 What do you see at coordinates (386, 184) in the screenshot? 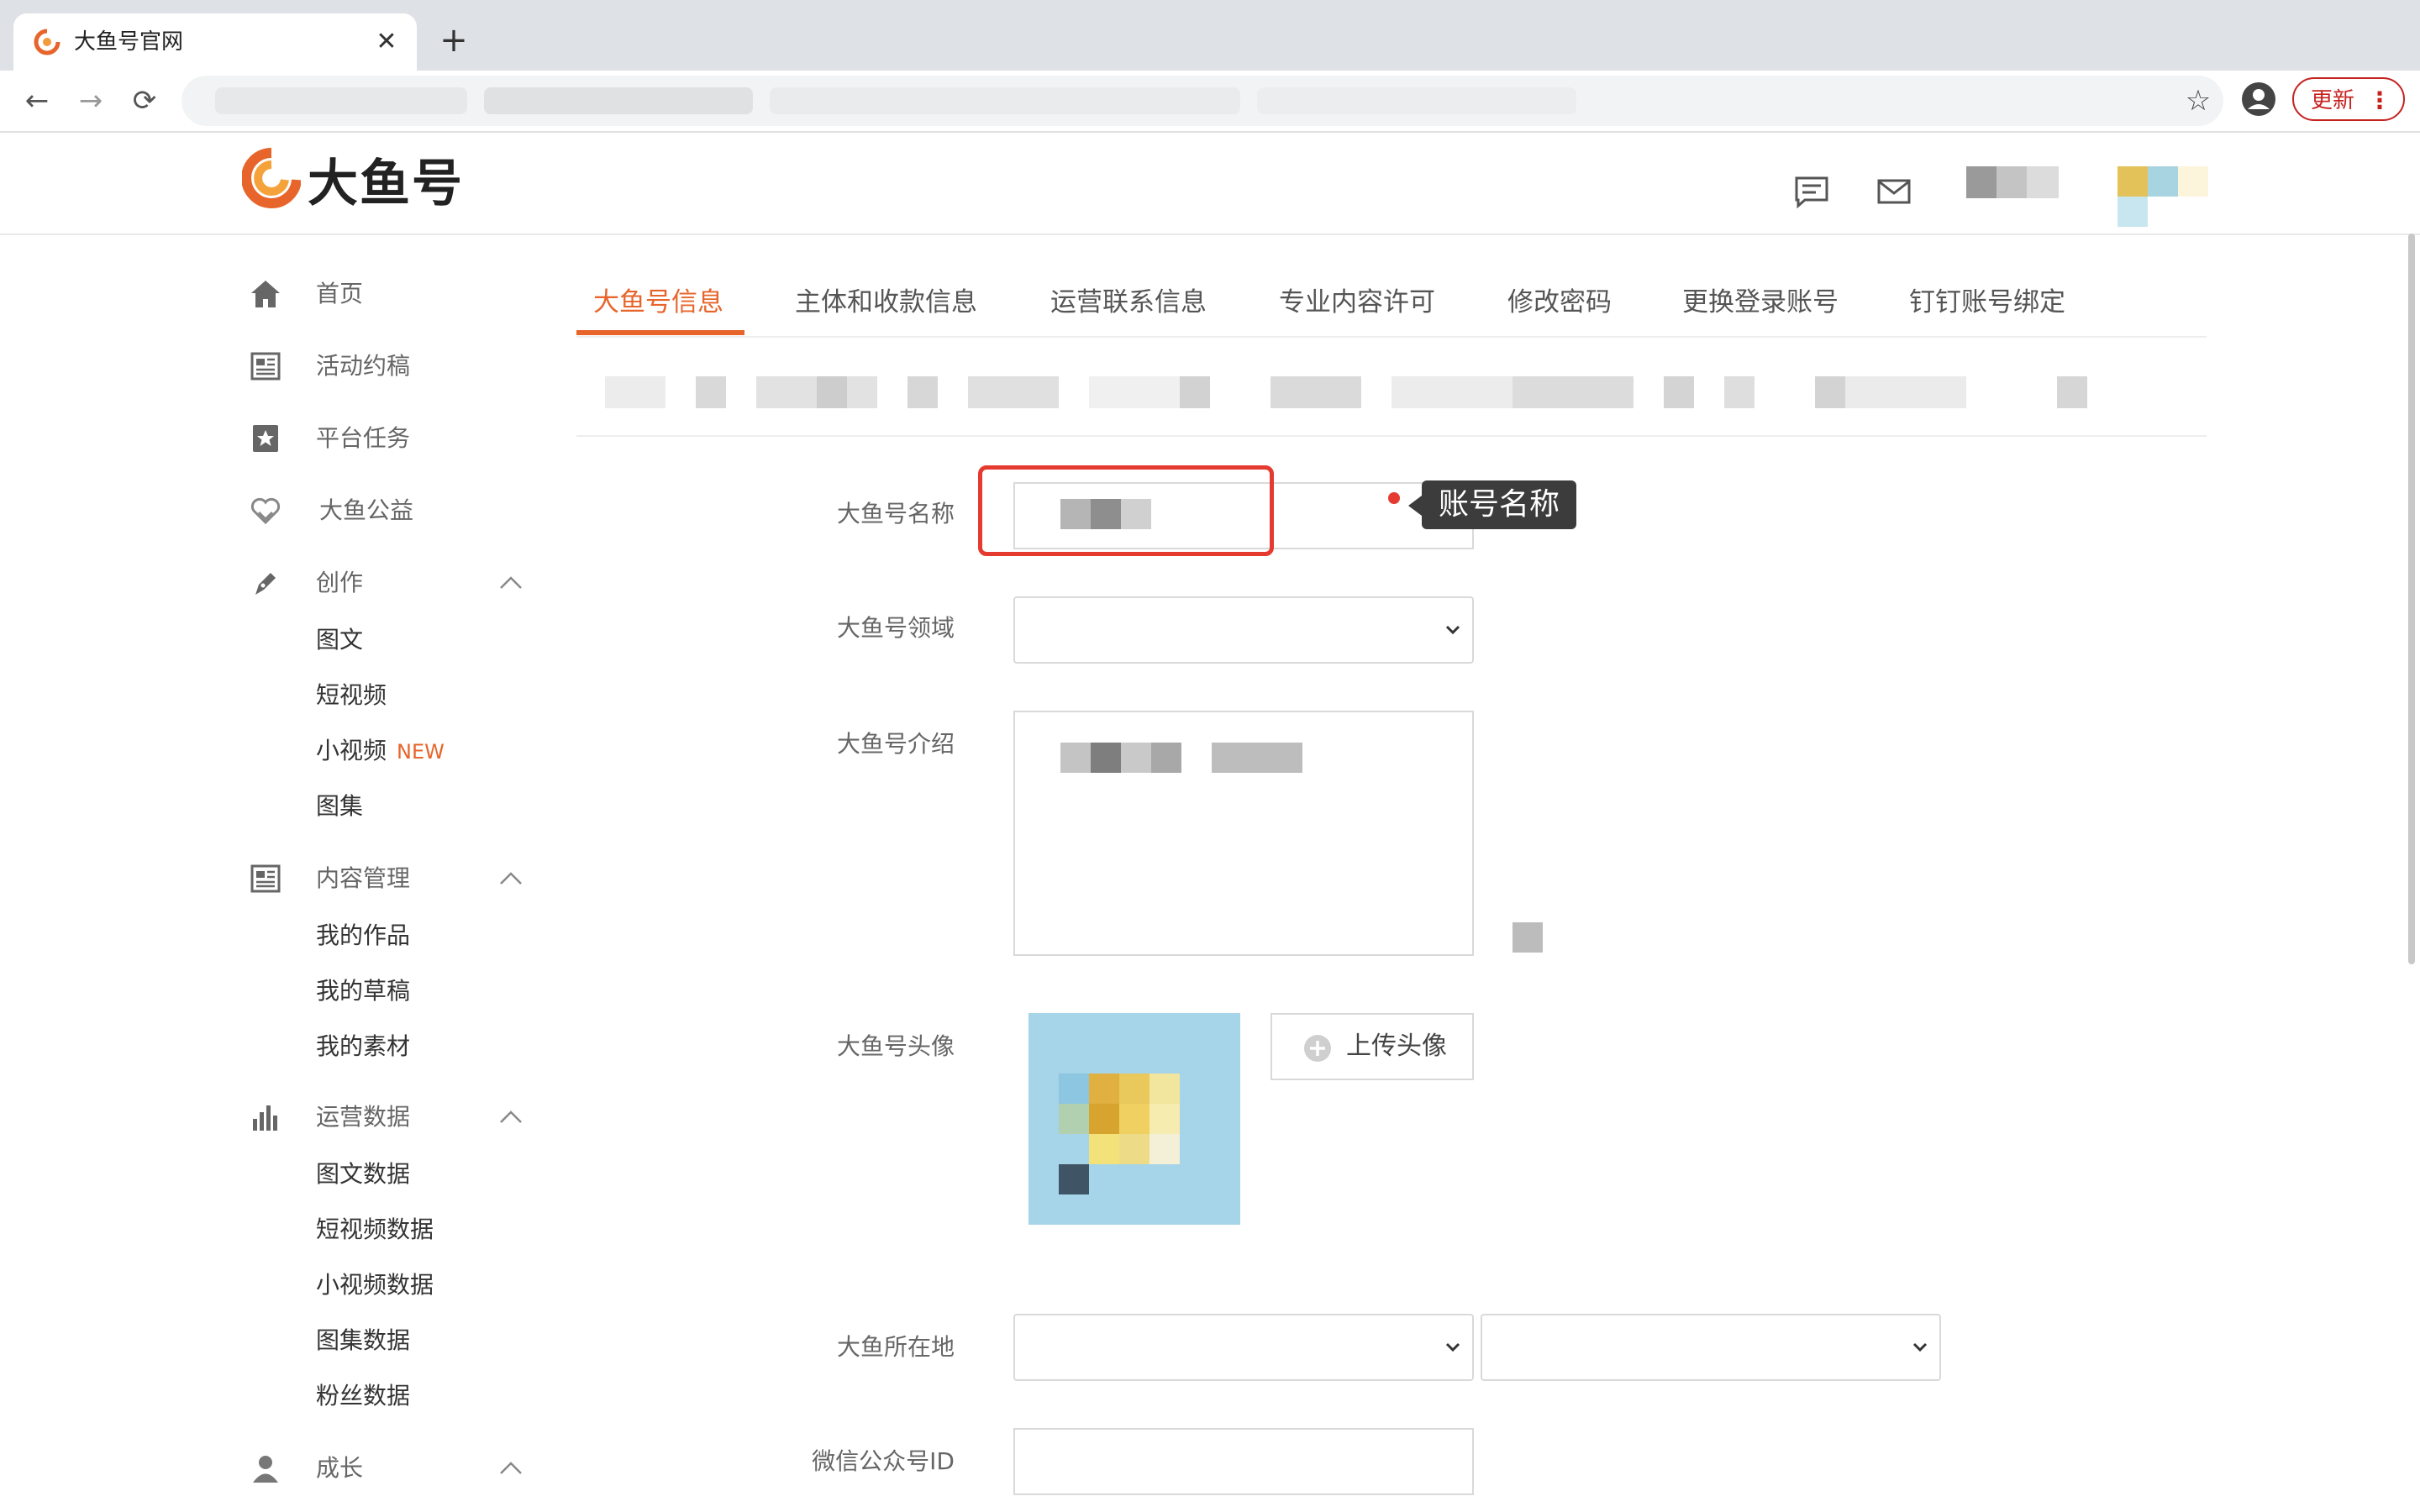
I see `site-logo-text: 大鱼号` at bounding box center [386, 184].